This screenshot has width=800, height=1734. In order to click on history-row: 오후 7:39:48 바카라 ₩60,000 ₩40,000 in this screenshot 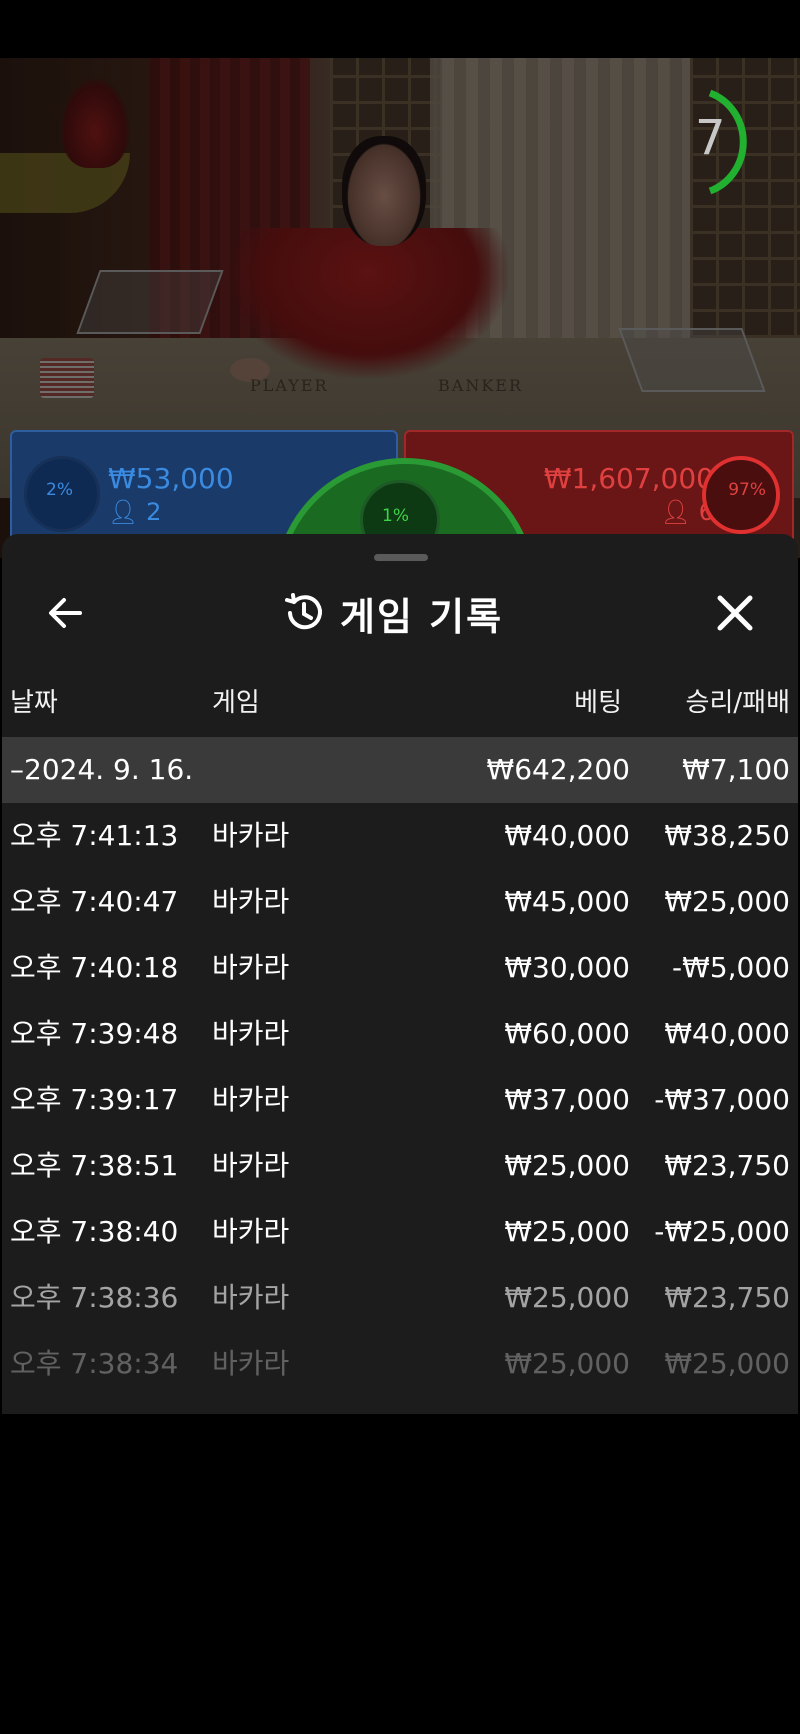, I will do `click(400, 1034)`.